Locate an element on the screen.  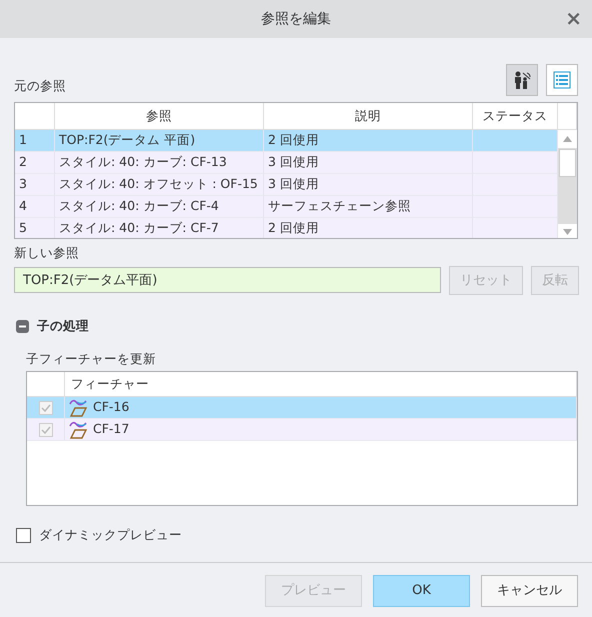
table-cell: 1 is located at coordinates (35, 141).